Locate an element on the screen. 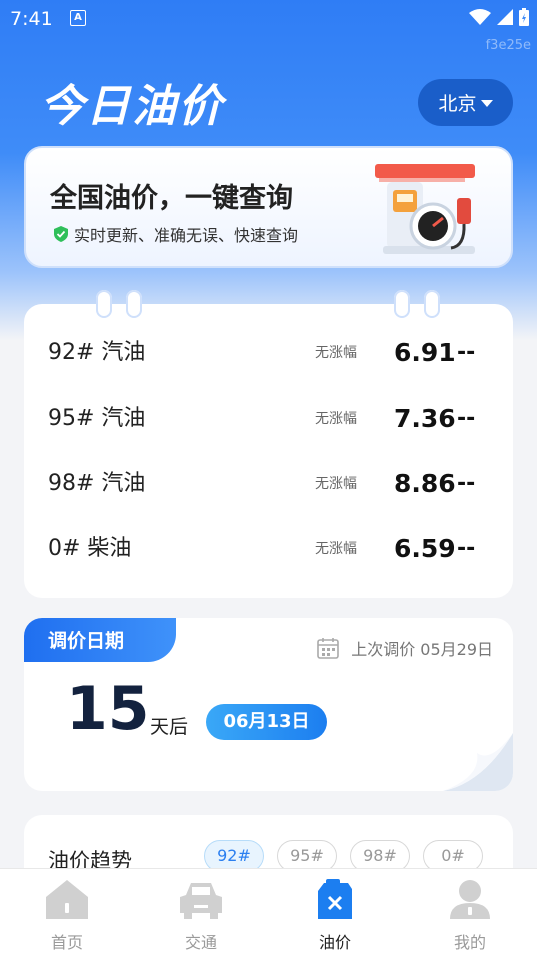  fuel-price: 8.86 is located at coordinates (425, 483).